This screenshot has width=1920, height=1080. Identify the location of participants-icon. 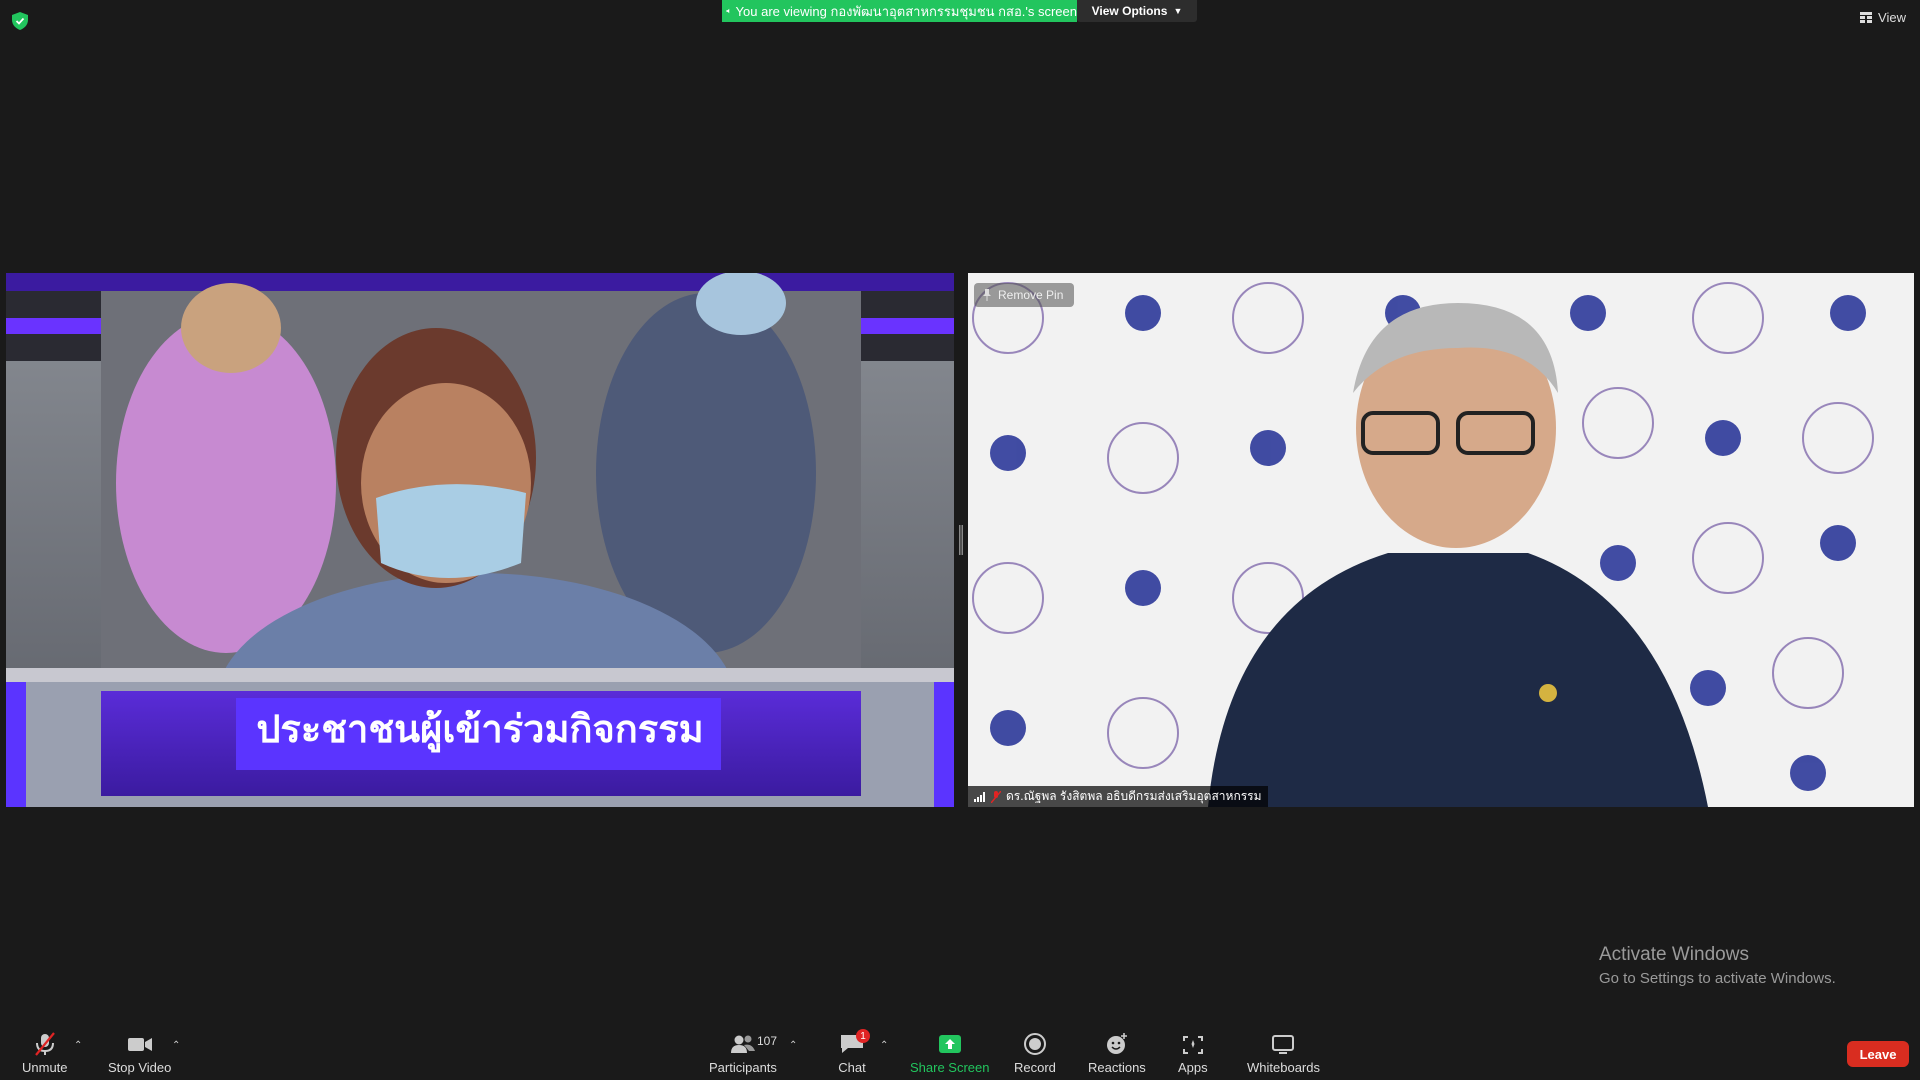
(742, 1044).